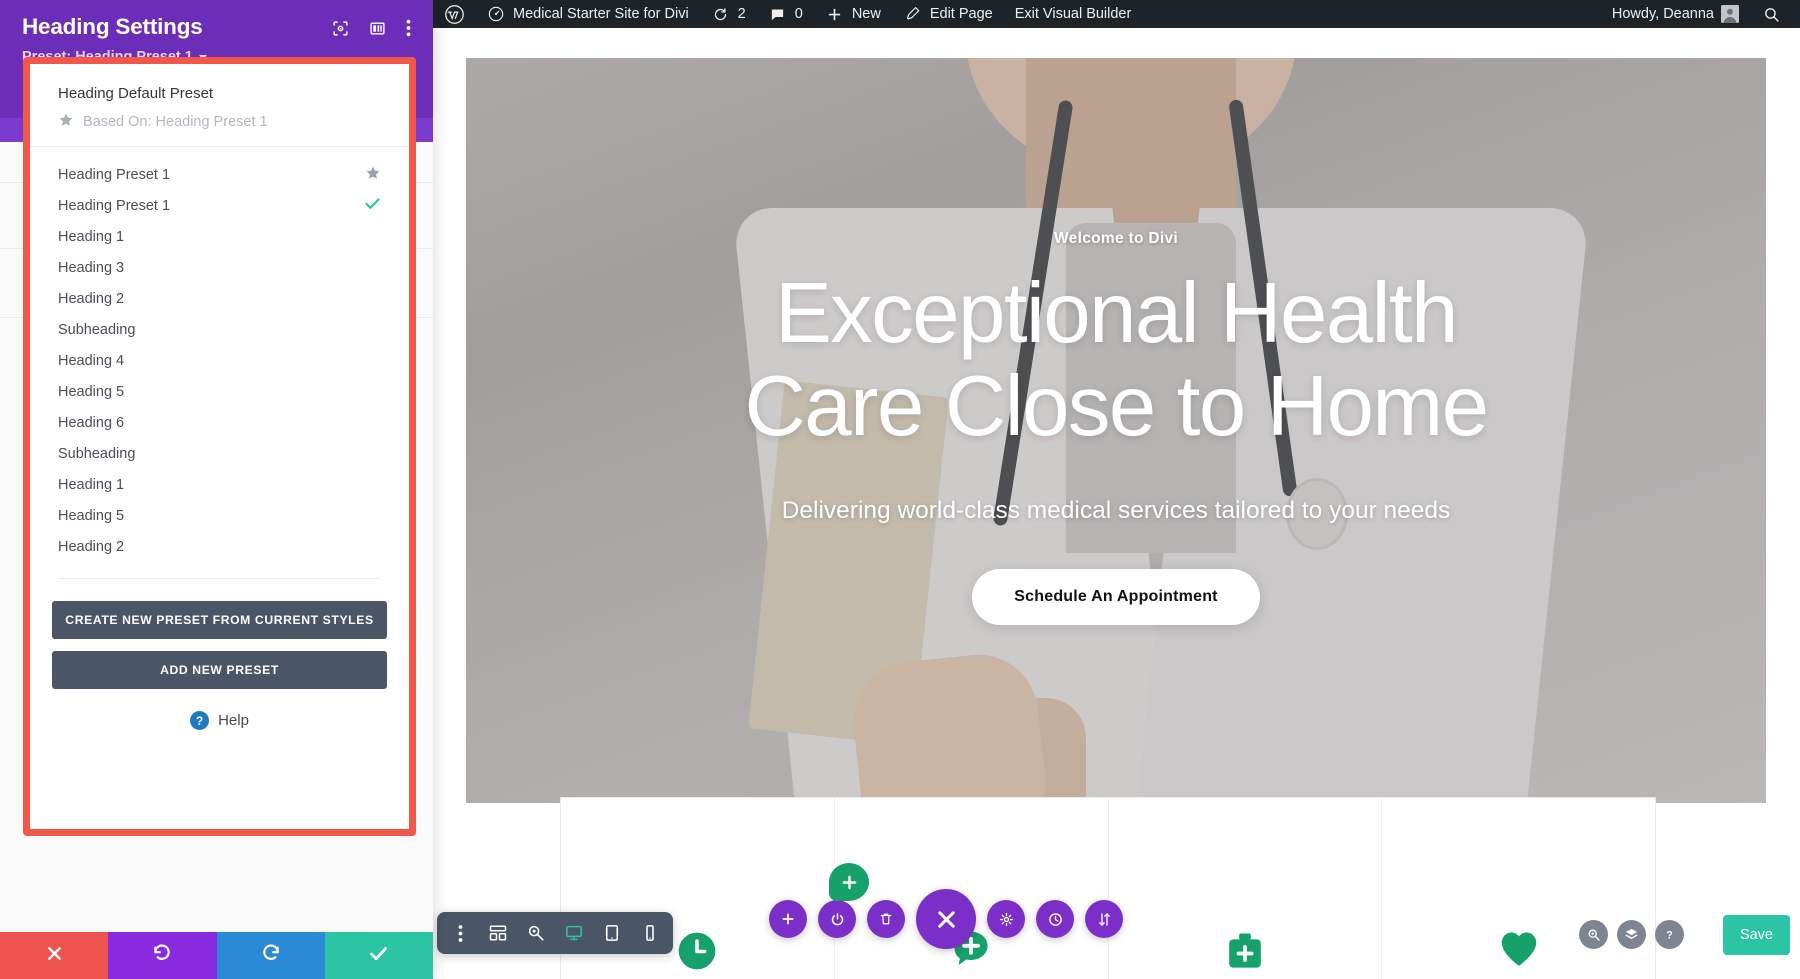 The width and height of the screenshot is (1800, 979). Describe the element at coordinates (377, 28) in the screenshot. I see `layout-columns-icon` at that location.